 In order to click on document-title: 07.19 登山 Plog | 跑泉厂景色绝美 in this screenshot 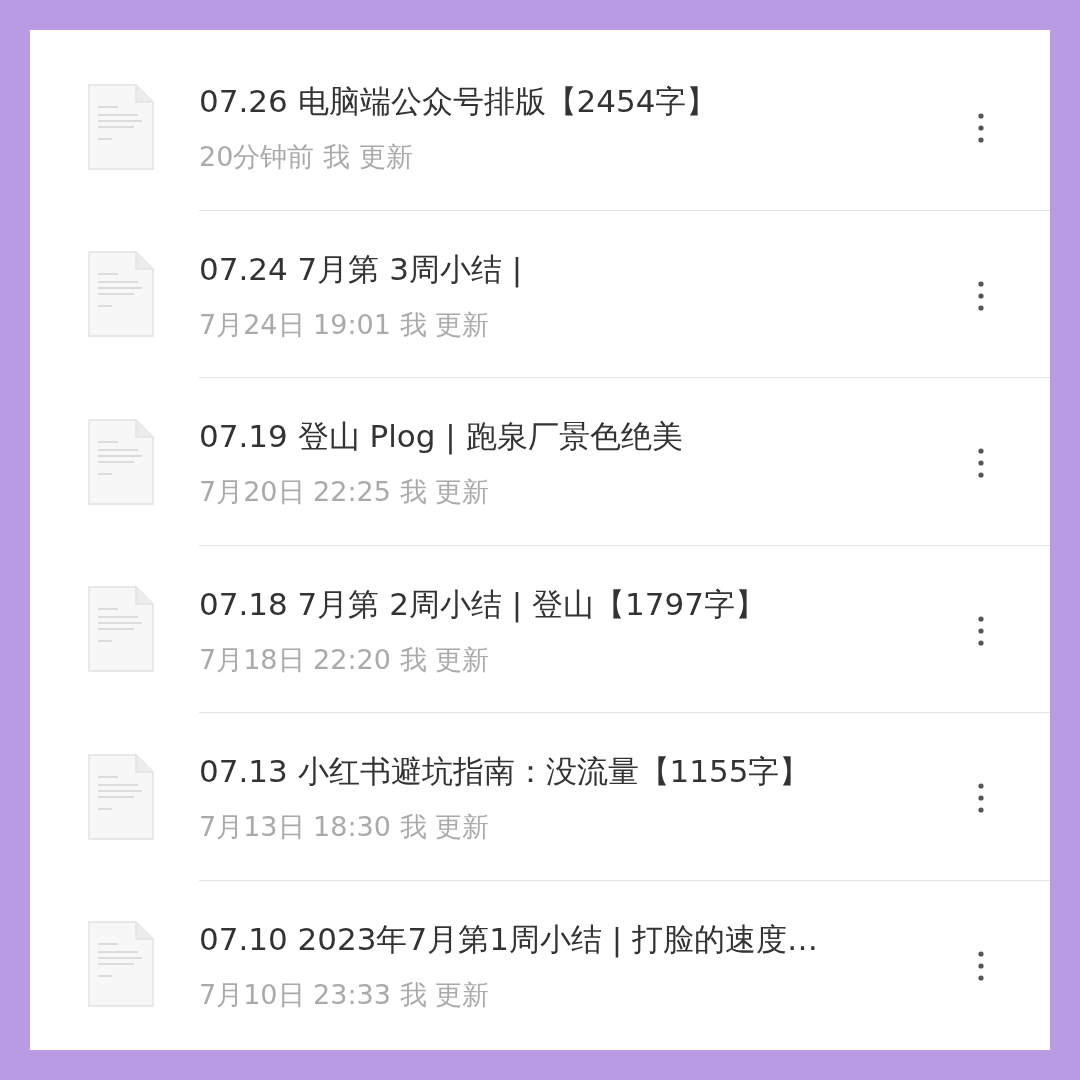, I will do `click(441, 437)`.